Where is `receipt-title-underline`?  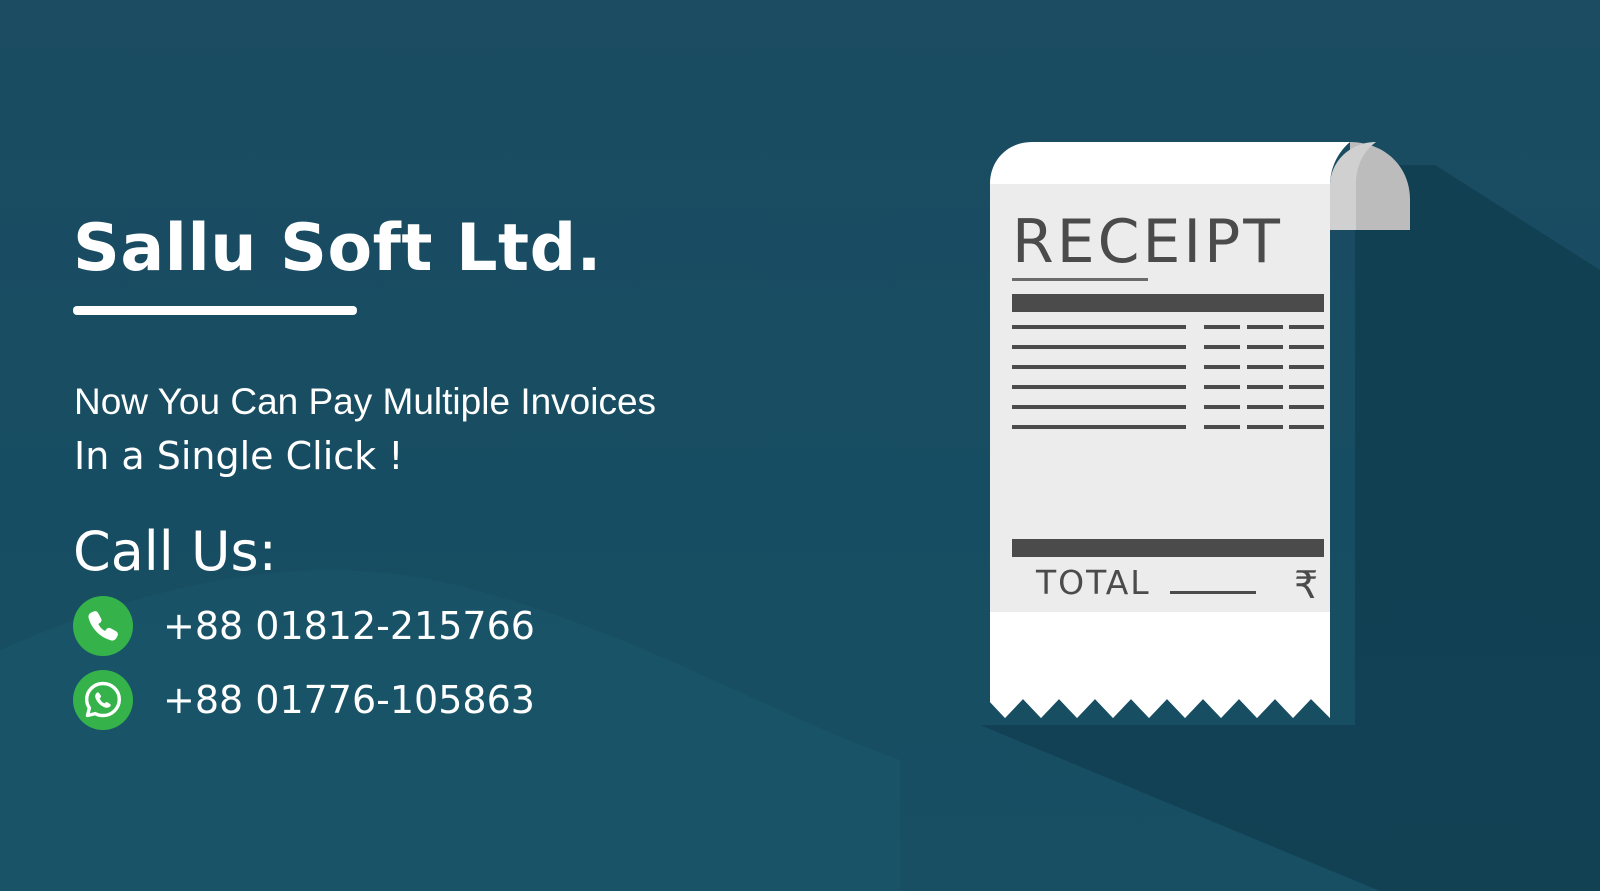
receipt-title-underline is located at coordinates (1080, 279).